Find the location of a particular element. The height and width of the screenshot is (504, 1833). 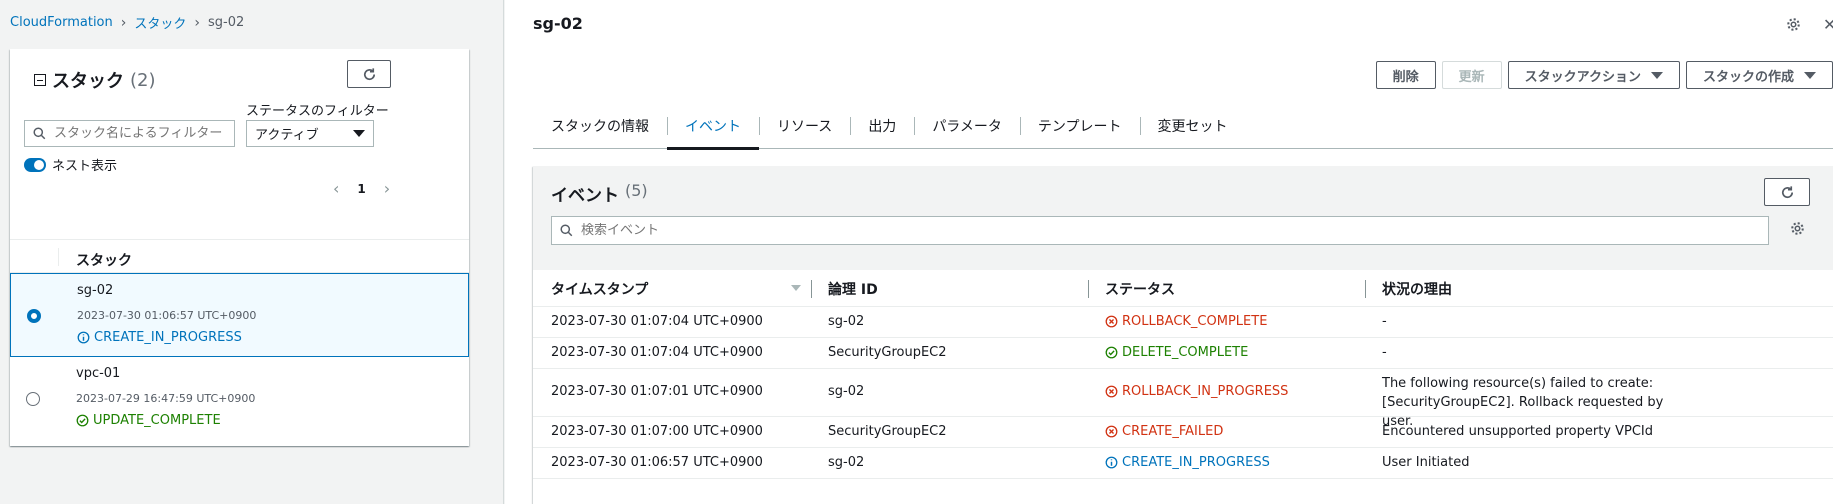

events-title: イベント (5) is located at coordinates (599, 193).